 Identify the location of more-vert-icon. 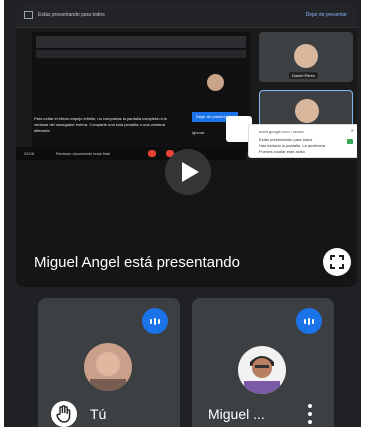
(310, 406).